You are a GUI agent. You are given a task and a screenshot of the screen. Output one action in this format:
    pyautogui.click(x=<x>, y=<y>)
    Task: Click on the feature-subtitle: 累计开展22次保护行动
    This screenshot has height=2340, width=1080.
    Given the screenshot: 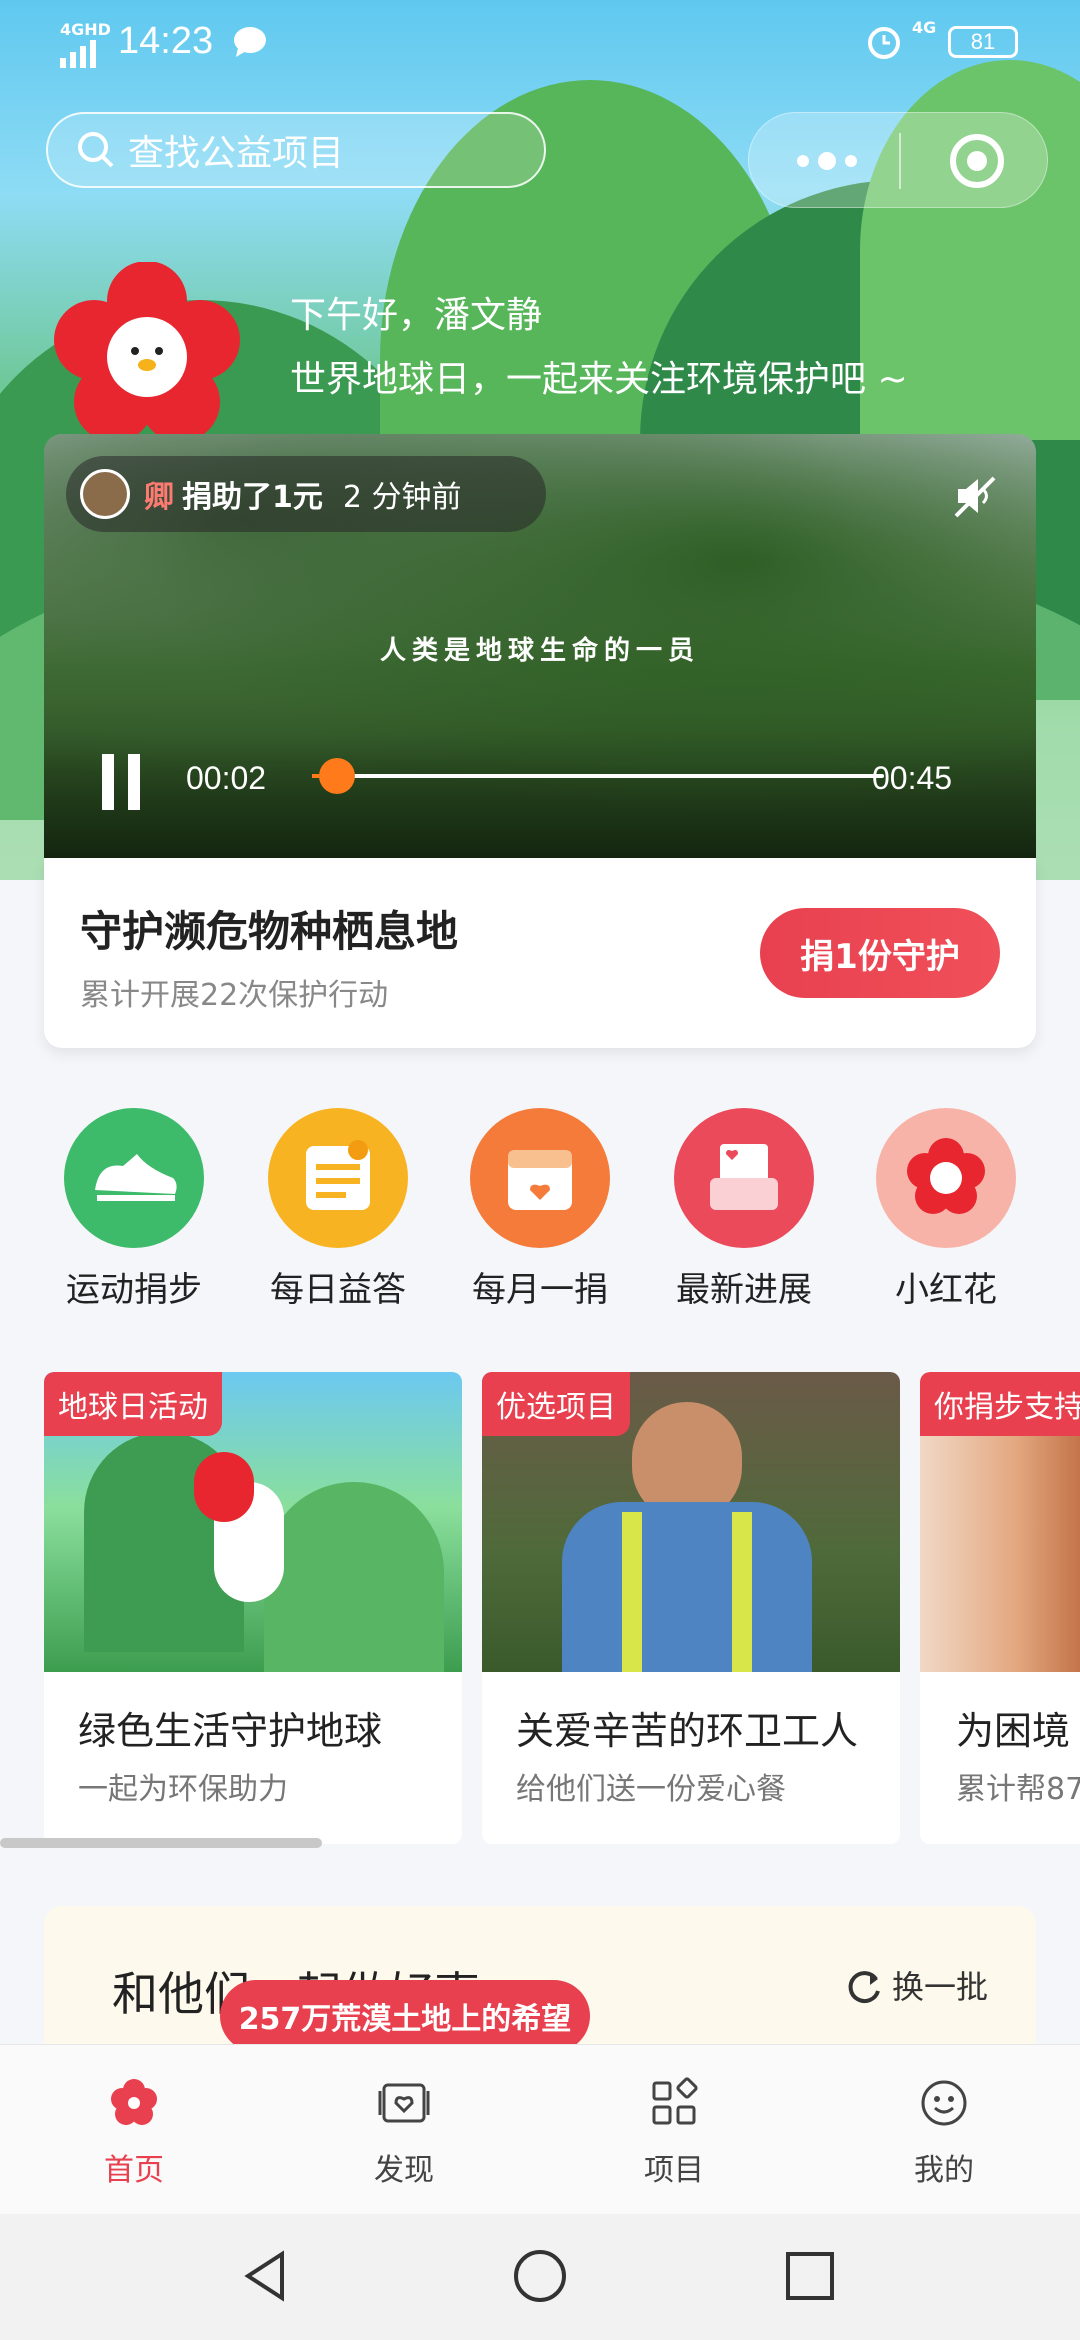 What is the action you would take?
    pyautogui.click(x=234, y=995)
    